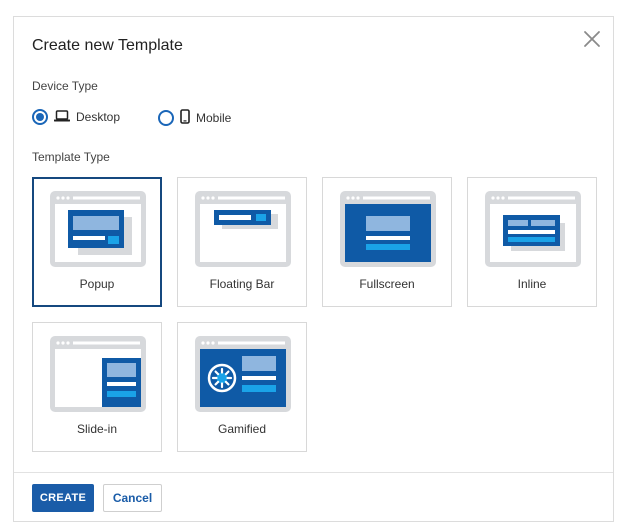  What do you see at coordinates (592, 39) in the screenshot?
I see `close-icon` at bounding box center [592, 39].